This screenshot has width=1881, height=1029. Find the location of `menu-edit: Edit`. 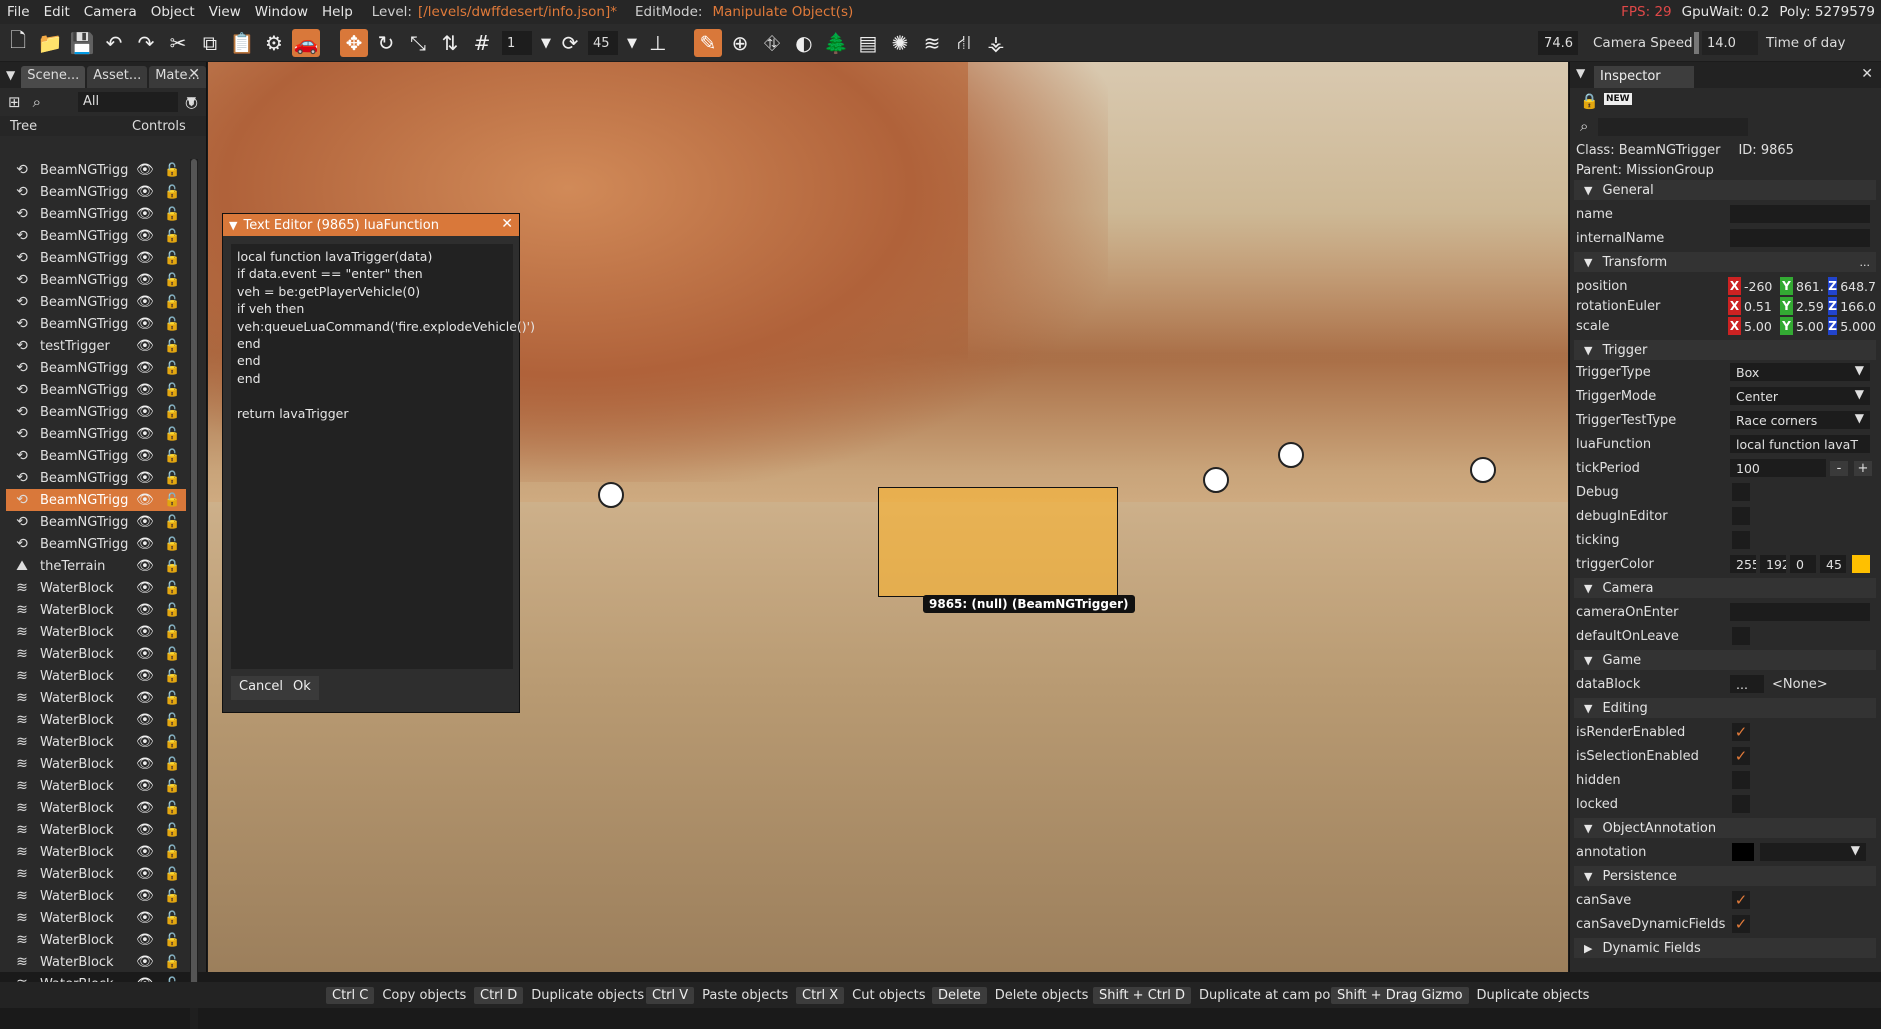

menu-edit: Edit is located at coordinates (57, 12).